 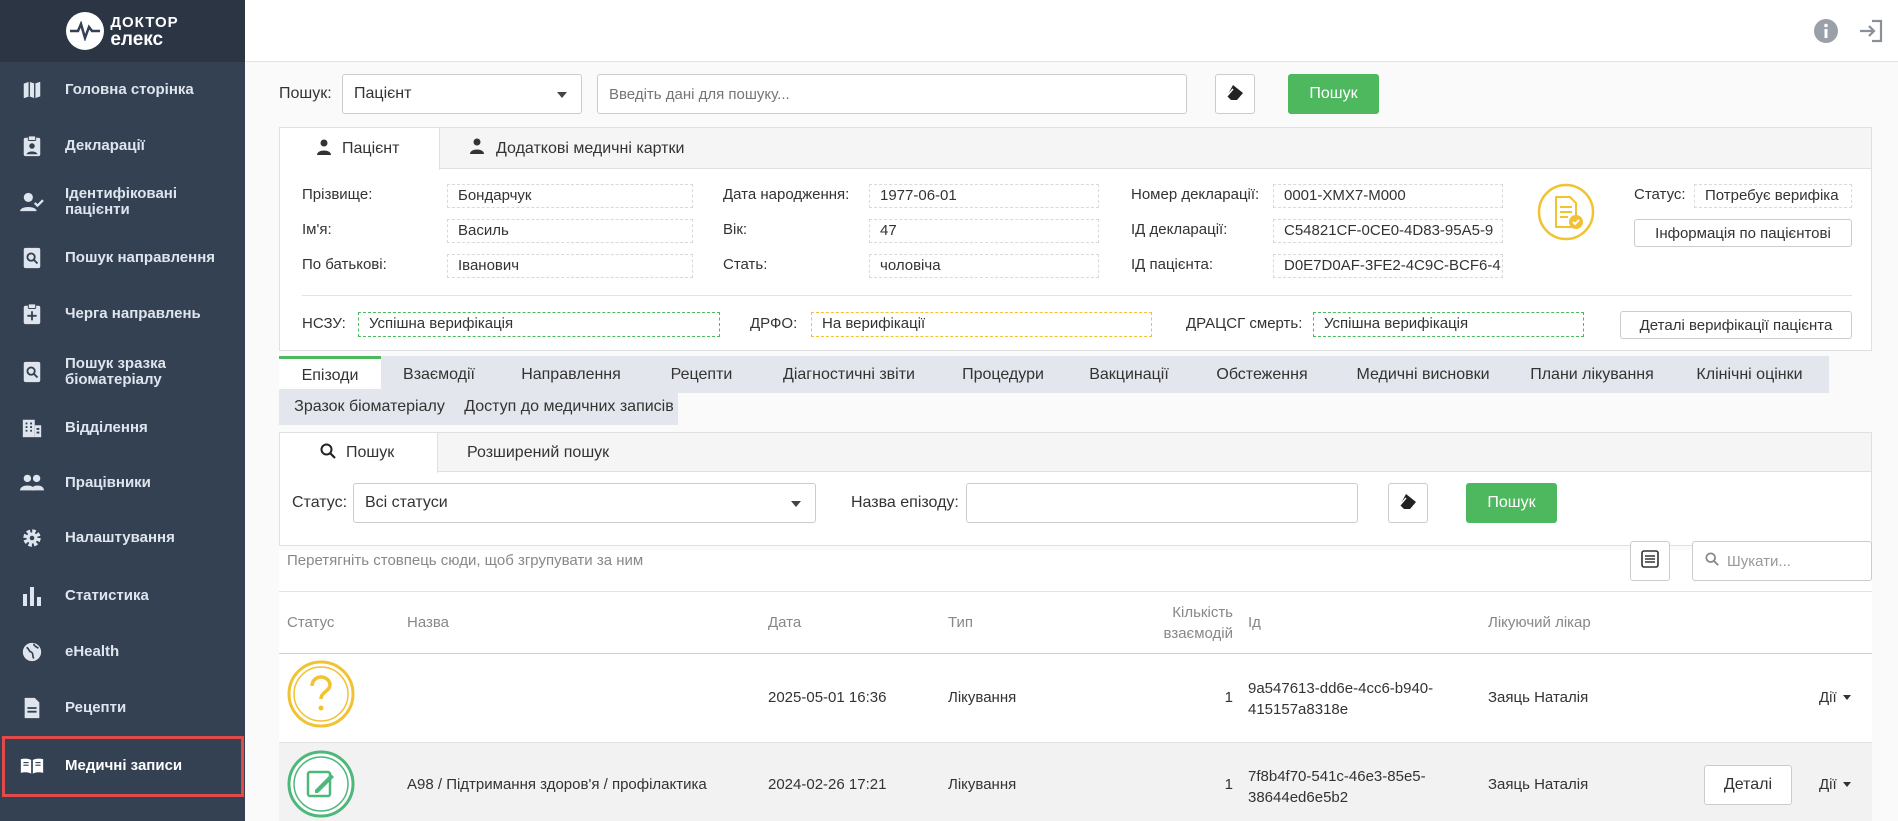 I want to click on tab-examinations: Обстеження, so click(x=1262, y=374).